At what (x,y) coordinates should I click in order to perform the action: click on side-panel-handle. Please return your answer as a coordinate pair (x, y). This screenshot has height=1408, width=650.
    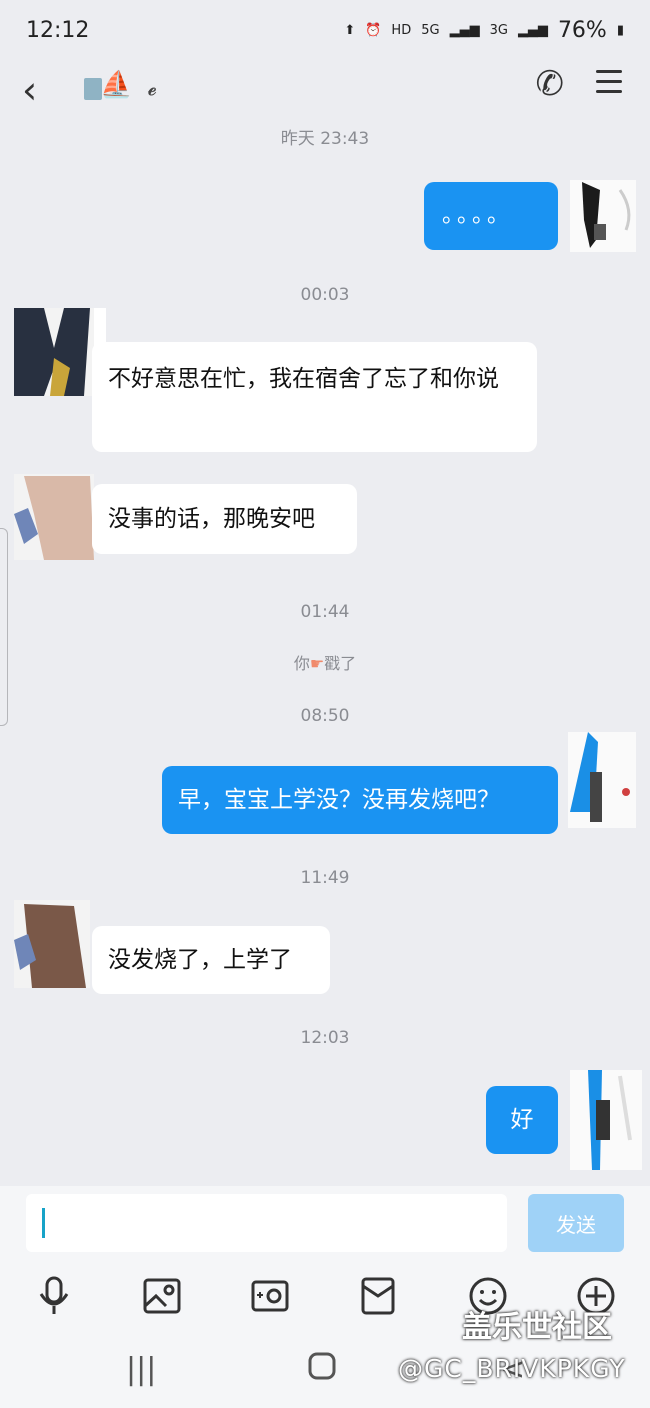
    Looking at the image, I should click on (4, 627).